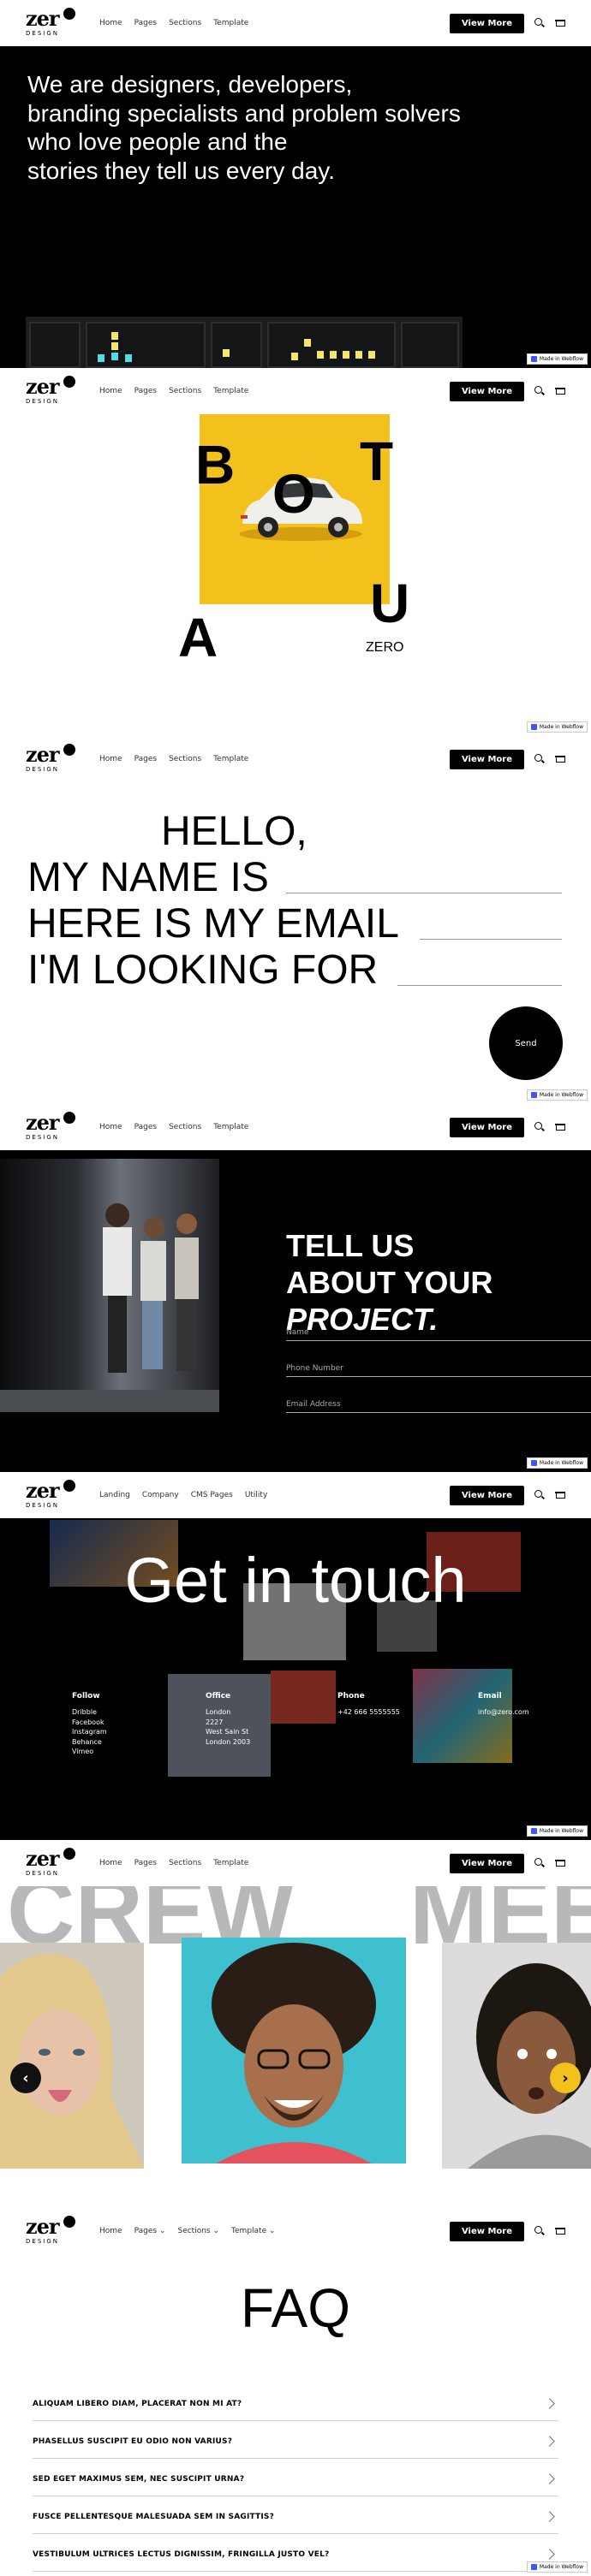 This screenshot has height=2576, width=591. What do you see at coordinates (438, 1334) in the screenshot?
I see `name-field: Name` at bounding box center [438, 1334].